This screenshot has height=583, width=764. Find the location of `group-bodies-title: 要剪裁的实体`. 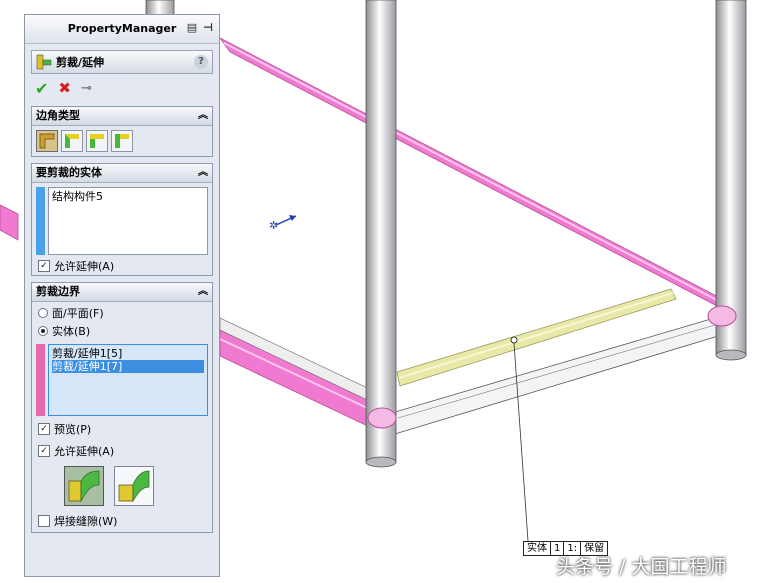

group-bodies-title: 要剪裁的实体 is located at coordinates (69, 172).